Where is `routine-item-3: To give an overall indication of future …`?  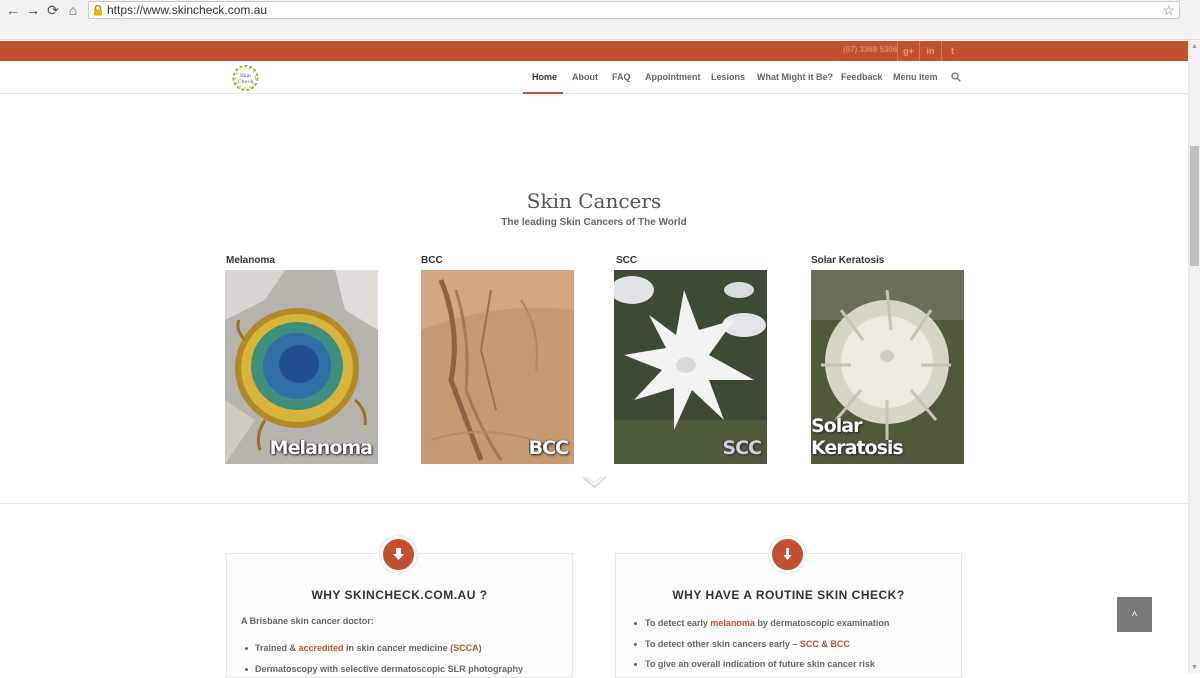
routine-item-3: To give an overall indication of future … is located at coordinates (760, 664).